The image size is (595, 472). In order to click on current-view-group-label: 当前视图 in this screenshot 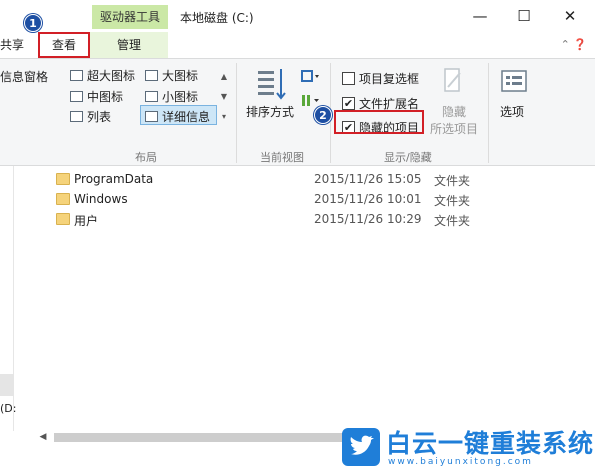, I will do `click(282, 157)`.